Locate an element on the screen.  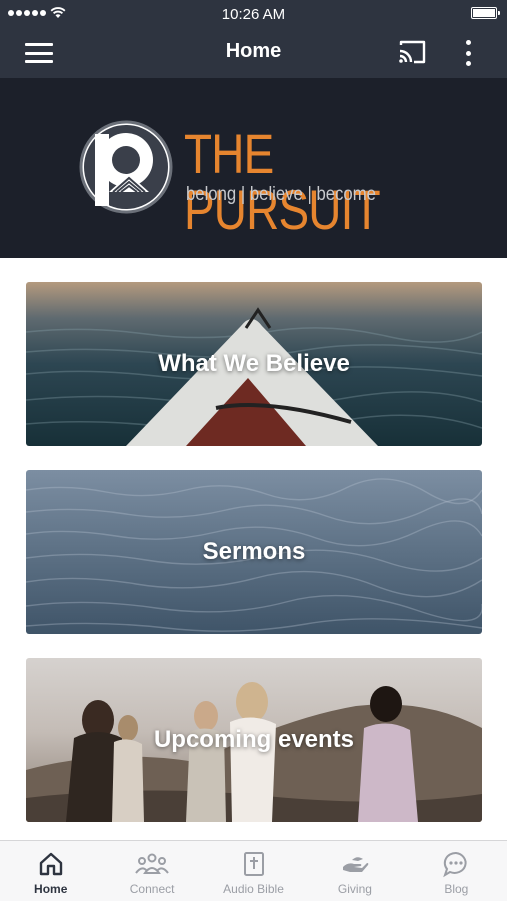
signal-wifi-indicators is located at coordinates (37, 13).